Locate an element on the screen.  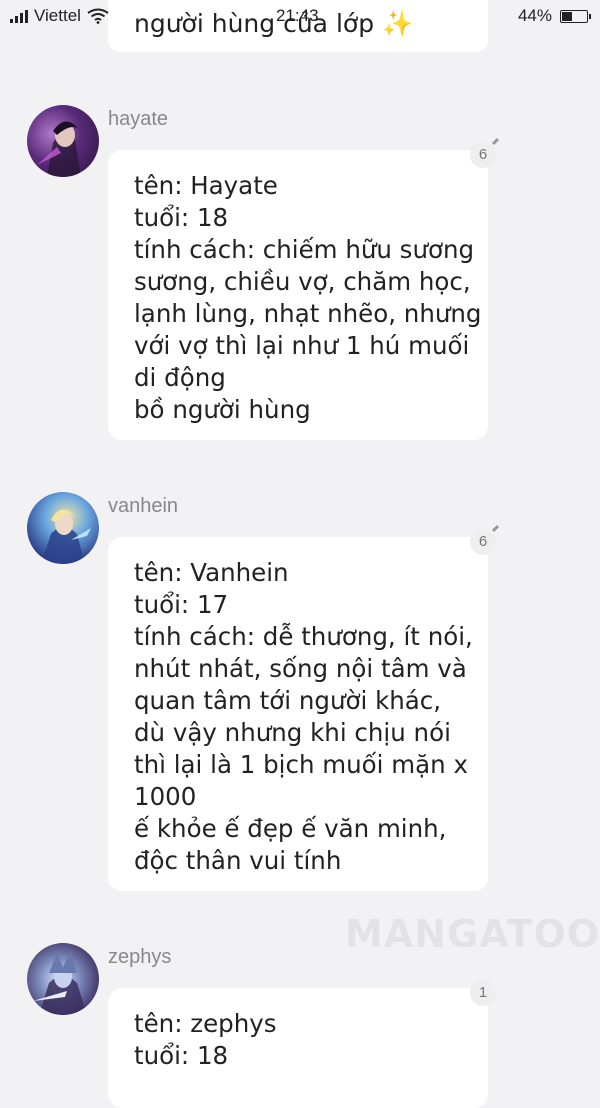
status-time: 21:43 is located at coordinates (297, 15).